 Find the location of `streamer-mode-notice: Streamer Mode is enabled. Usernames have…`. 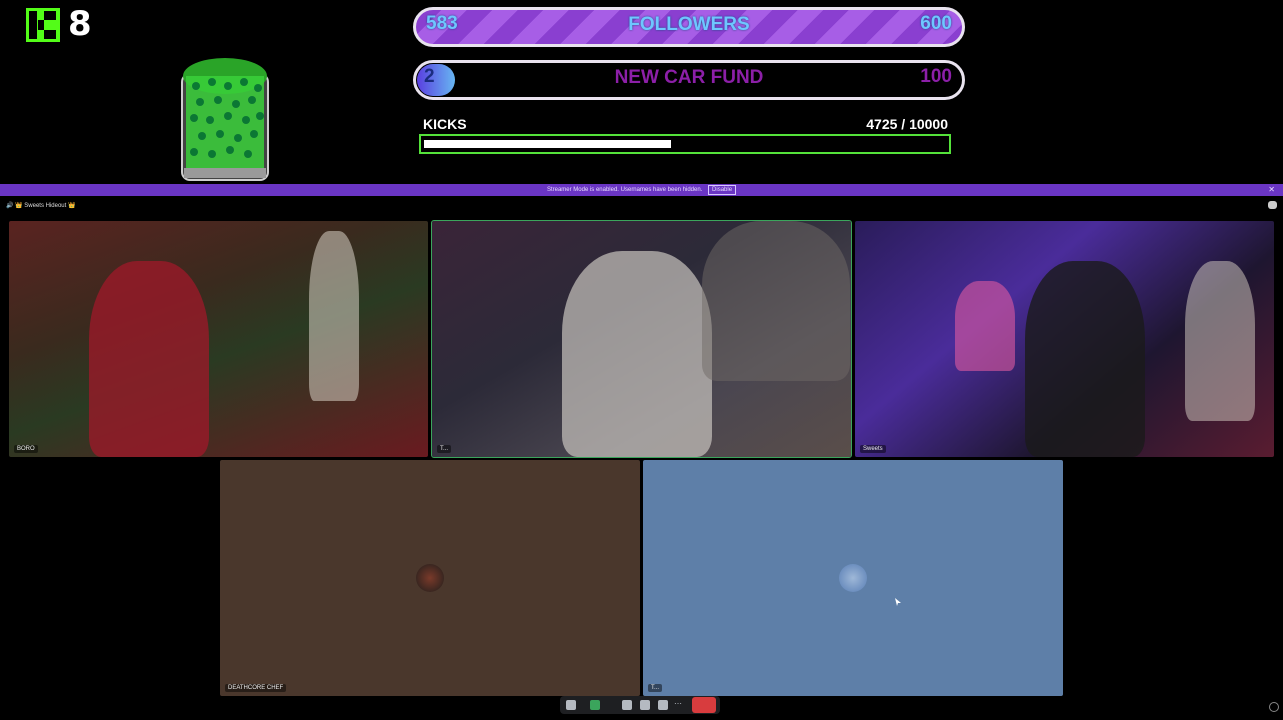

streamer-mode-notice: Streamer Mode is enabled. Usernames have… is located at coordinates (641, 190).